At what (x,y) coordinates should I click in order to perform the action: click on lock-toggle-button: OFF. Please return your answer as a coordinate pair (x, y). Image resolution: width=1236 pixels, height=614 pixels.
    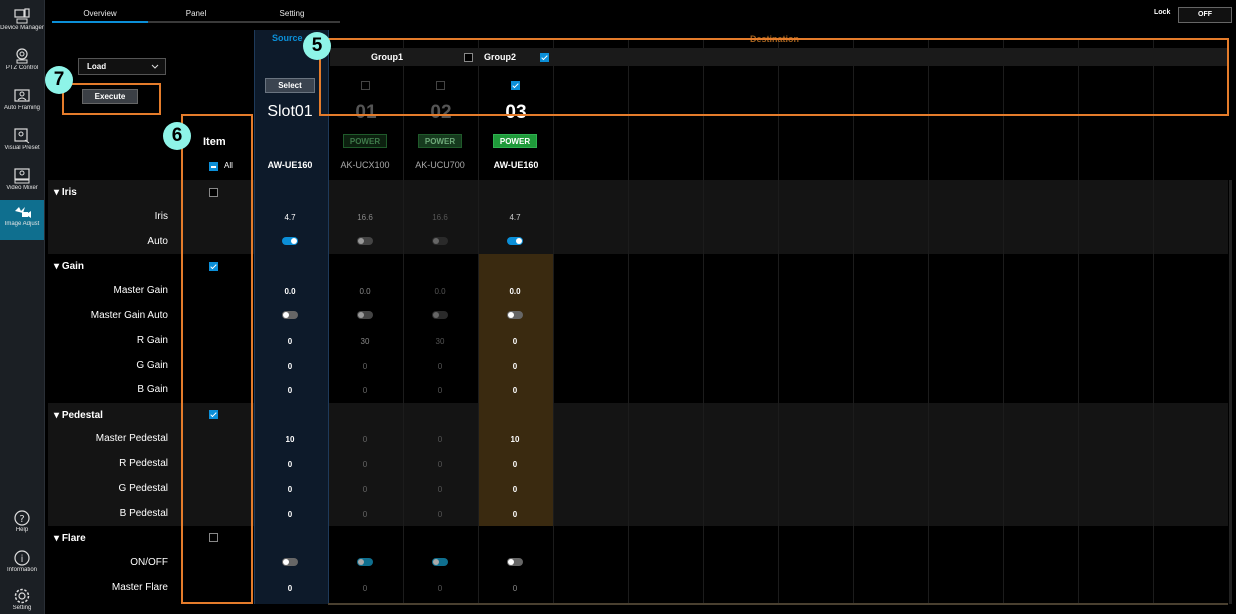
    Looking at the image, I should click on (1205, 15).